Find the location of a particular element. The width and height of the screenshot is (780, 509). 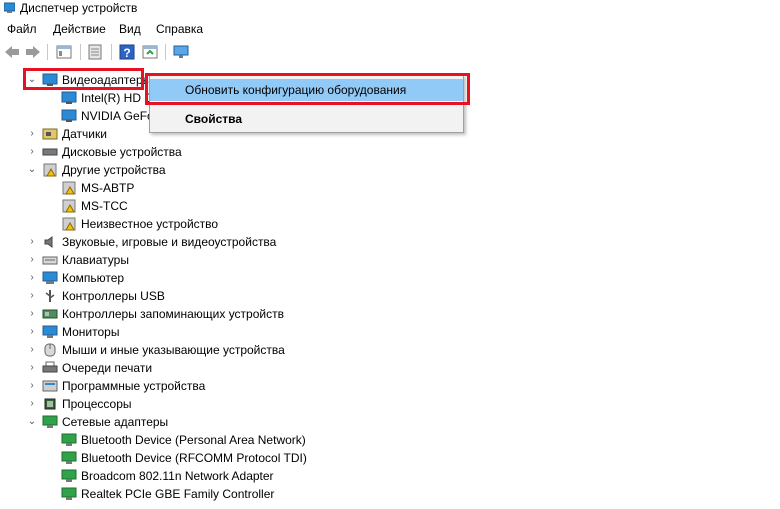

menu-action: Действие is located at coordinates (79, 29).